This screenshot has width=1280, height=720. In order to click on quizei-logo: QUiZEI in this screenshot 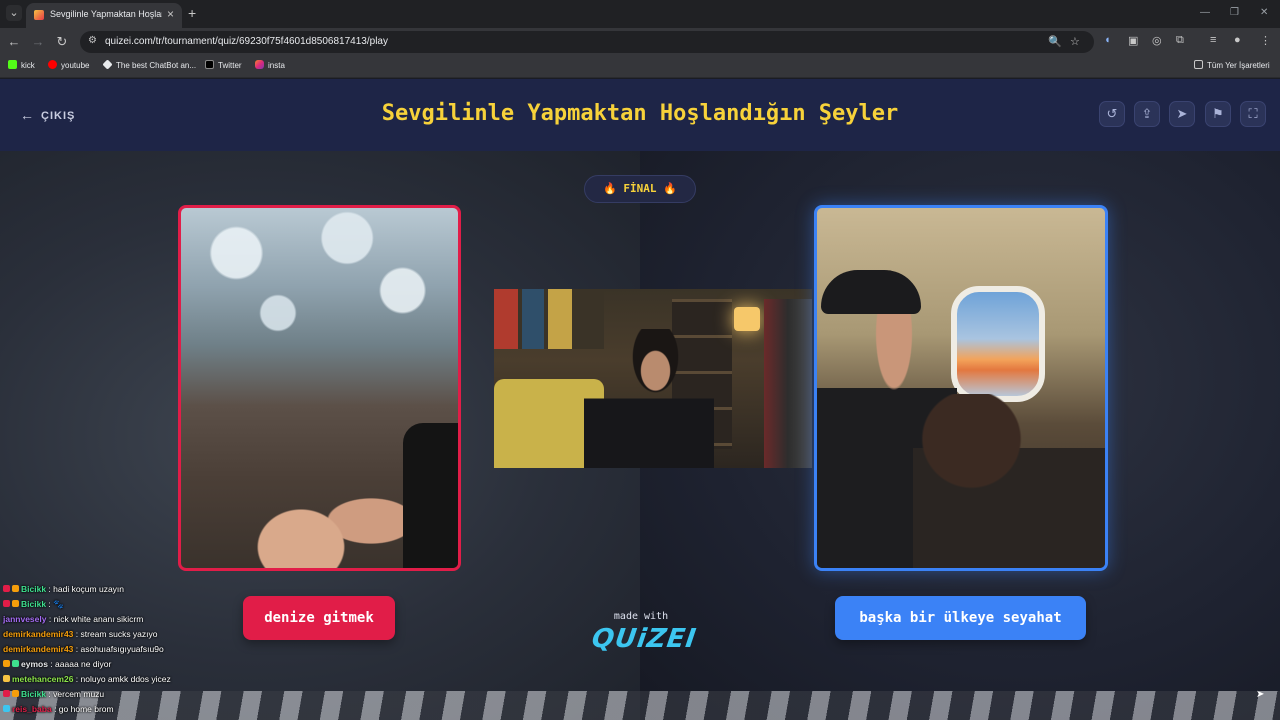, I will do `click(644, 639)`.